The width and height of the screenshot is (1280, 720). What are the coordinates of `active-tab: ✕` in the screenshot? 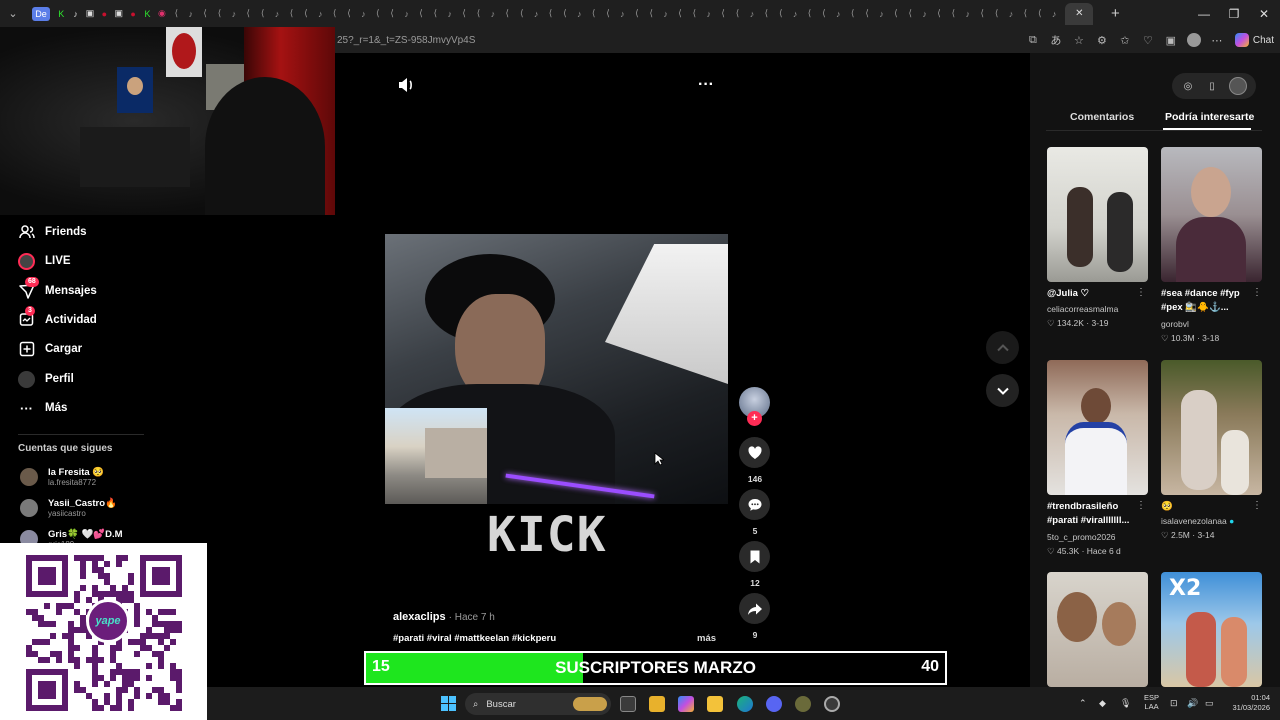 It's located at (1079, 13).